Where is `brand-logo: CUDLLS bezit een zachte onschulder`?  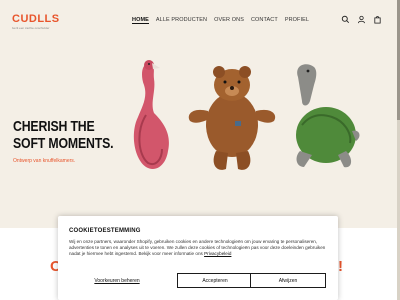 brand-logo: CUDLLS bezit een zachte onschulder is located at coordinates (36, 22).